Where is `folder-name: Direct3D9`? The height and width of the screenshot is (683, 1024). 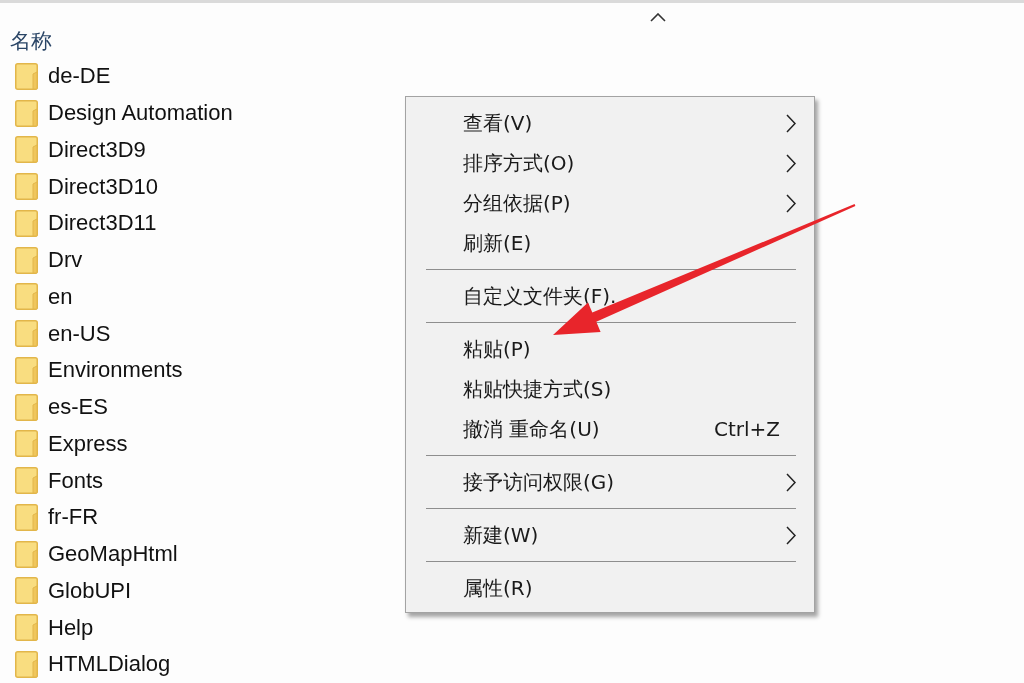
folder-name: Direct3D9 is located at coordinates (97, 149).